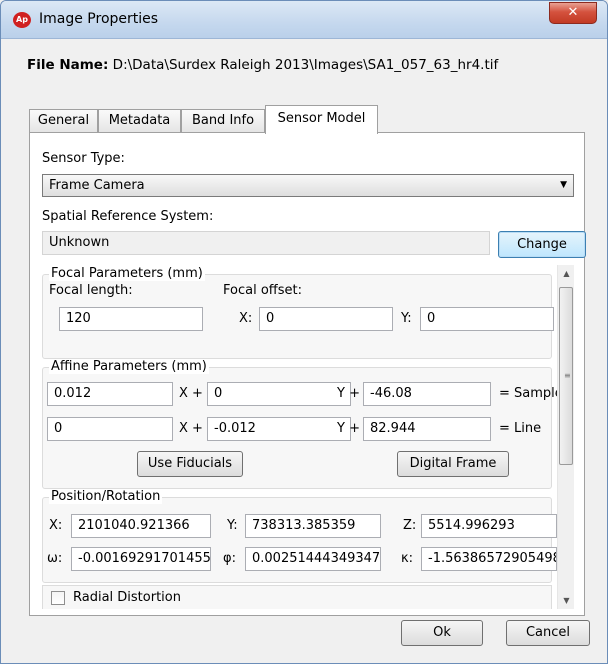 This screenshot has width=608, height=664. Describe the element at coordinates (326, 319) in the screenshot. I see `focal-offset-x-input: 0` at that location.